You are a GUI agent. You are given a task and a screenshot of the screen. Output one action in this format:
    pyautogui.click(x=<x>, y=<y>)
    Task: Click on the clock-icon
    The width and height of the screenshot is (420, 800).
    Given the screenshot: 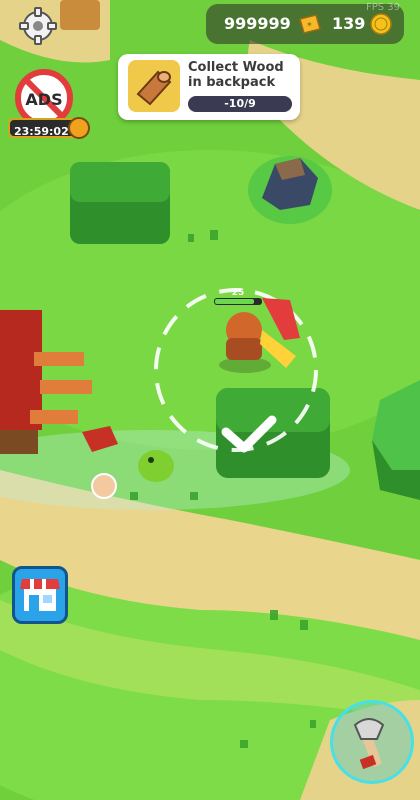 What is the action you would take?
    pyautogui.click(x=79, y=128)
    